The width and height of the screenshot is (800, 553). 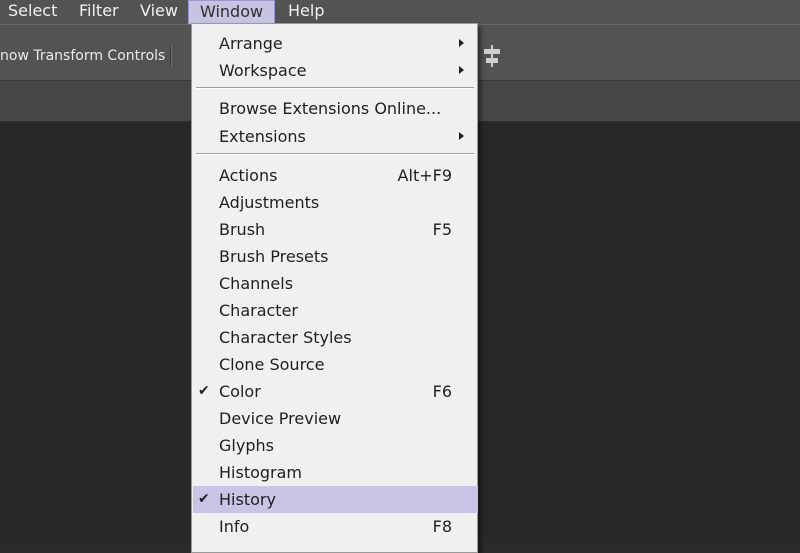 I want to click on menu-item-shortcut: F8, so click(x=442, y=526).